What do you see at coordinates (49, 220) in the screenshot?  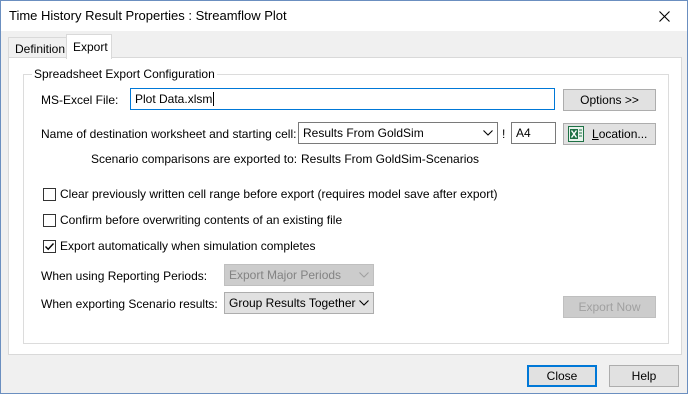 I see `confirm-overwrite-checkbox` at bounding box center [49, 220].